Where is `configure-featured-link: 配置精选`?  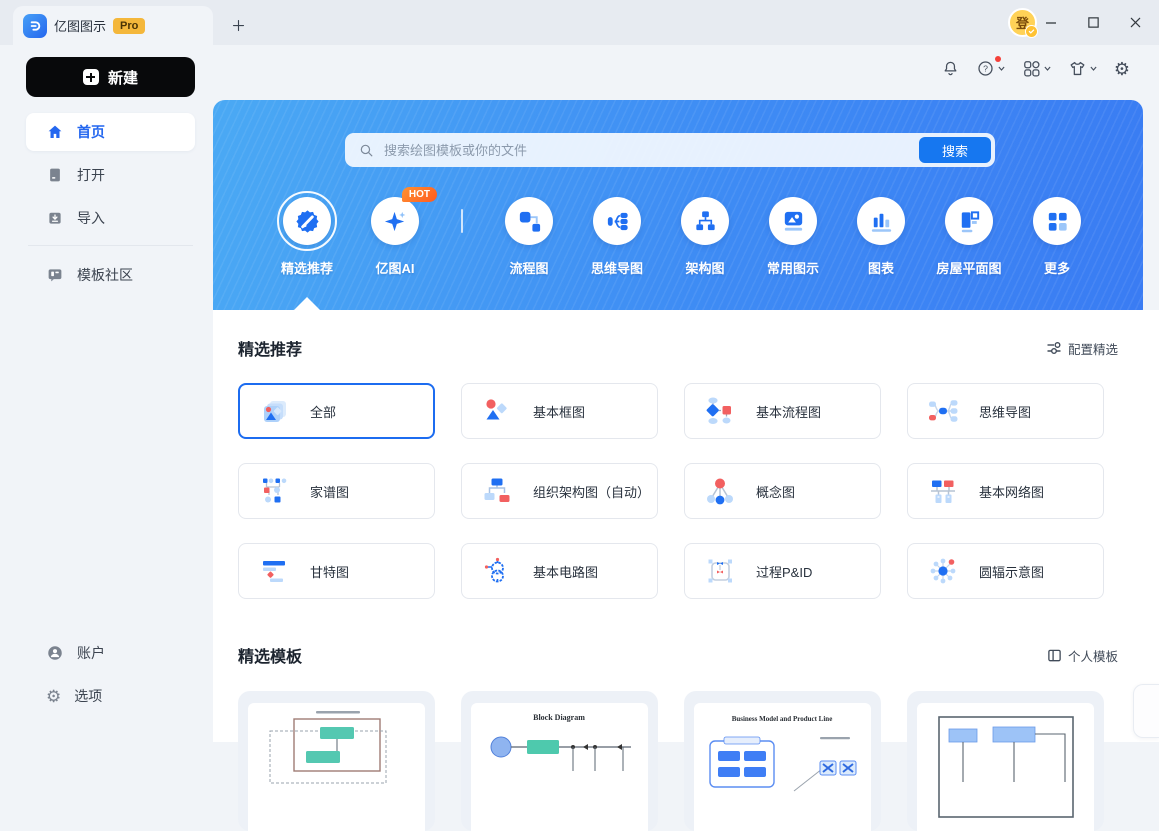 configure-featured-link: 配置精选 is located at coordinates (1082, 348).